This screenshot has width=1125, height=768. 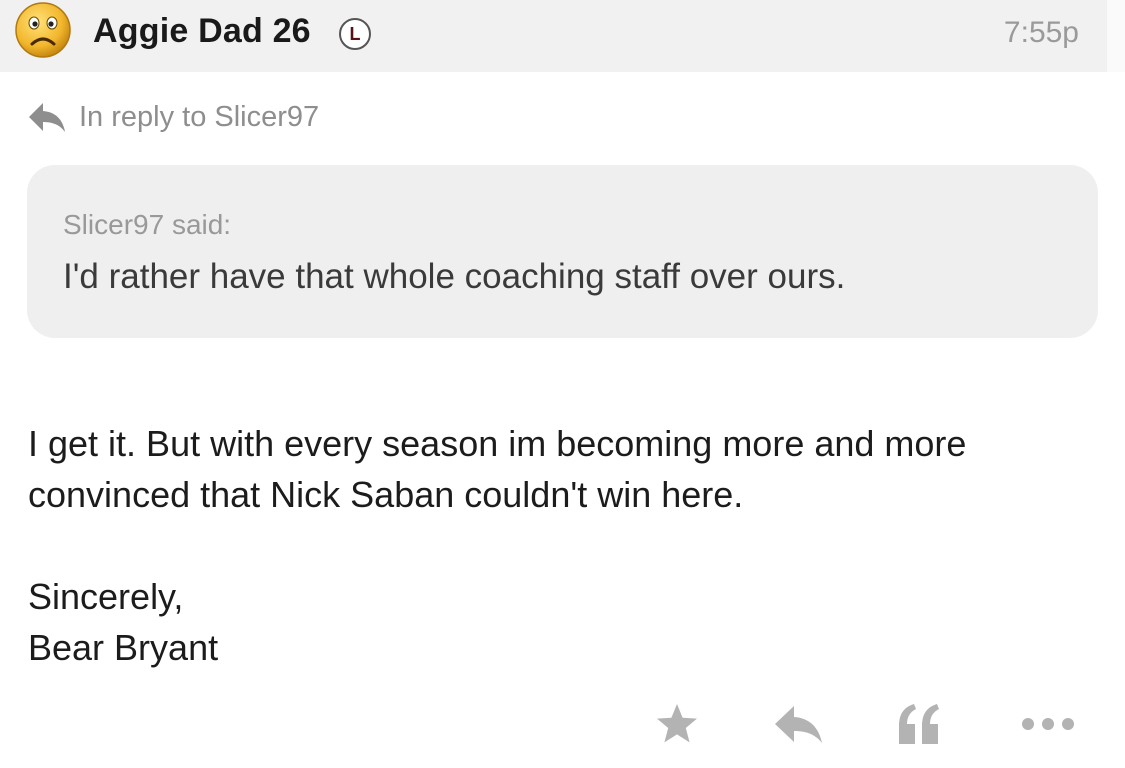 I want to click on post-header: Aggie Dad 26 L 7:55p, so click(x=553, y=36).